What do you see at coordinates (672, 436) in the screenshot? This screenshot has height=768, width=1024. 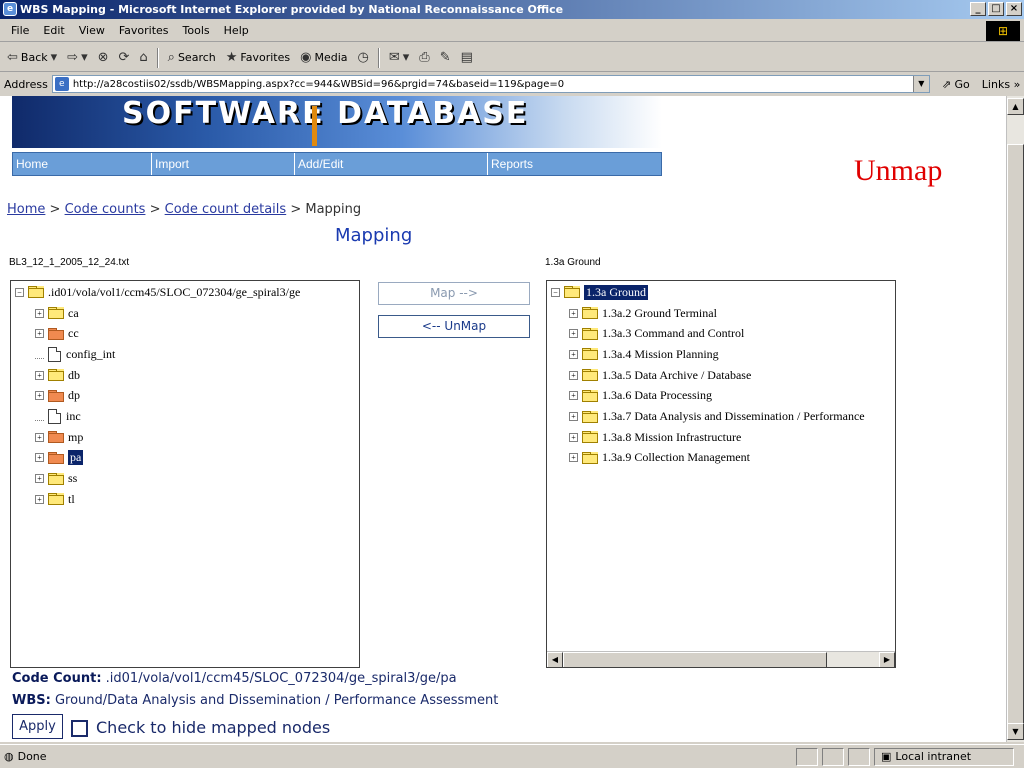 I see `wbs-node-label: 1.3a.8 Mission Infrastructure` at bounding box center [672, 436].